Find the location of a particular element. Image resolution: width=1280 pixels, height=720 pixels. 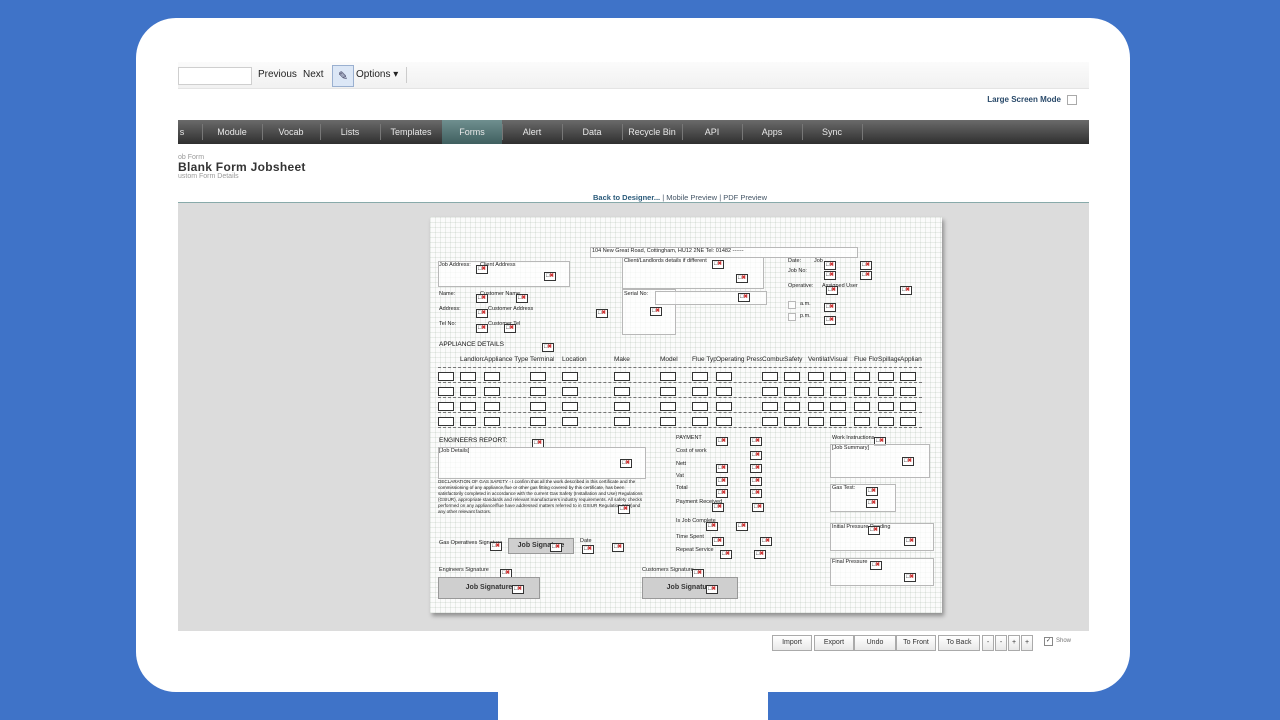

nav-item-api: API is located at coordinates (712, 132).